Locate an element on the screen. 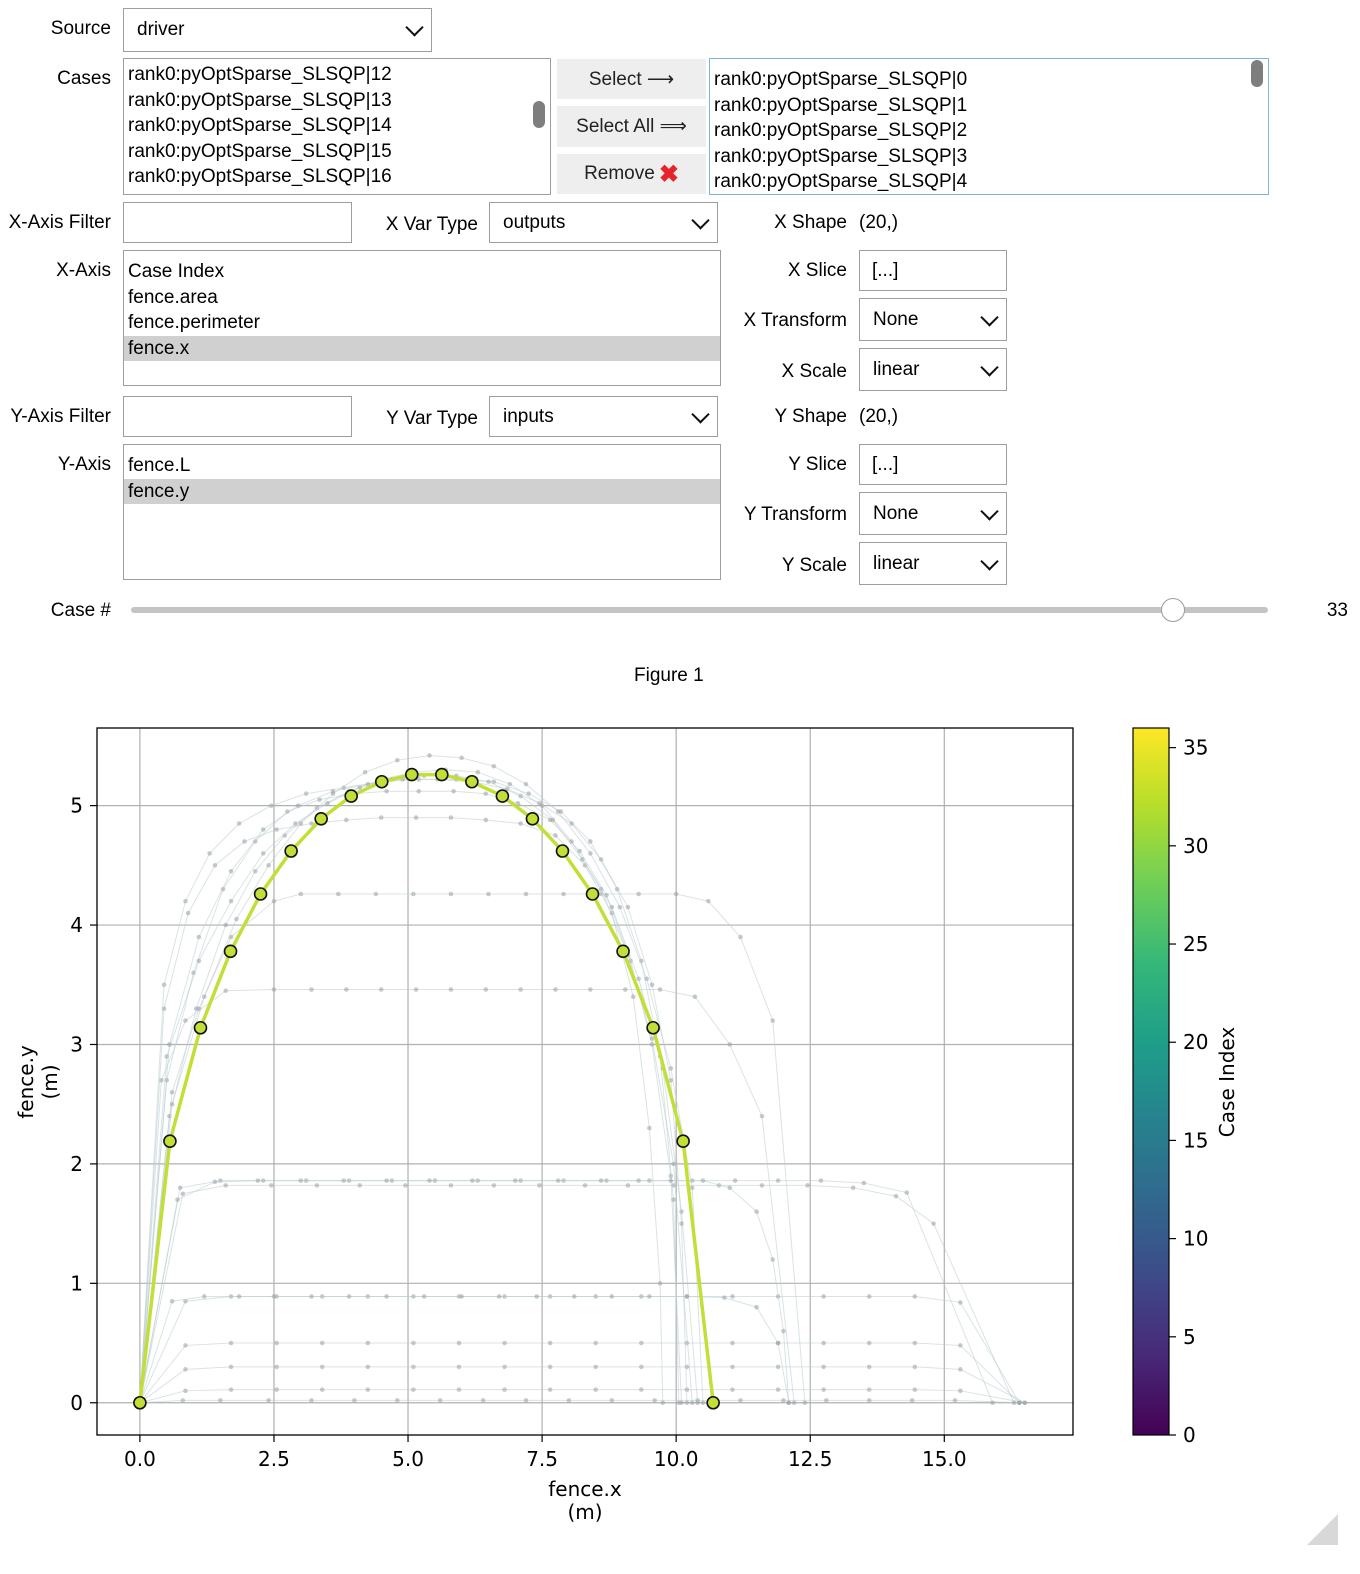 The height and width of the screenshot is (1574, 1360). available-case-item: rank0:pyOptSparse_SLSQP|13 is located at coordinates (337, 101).